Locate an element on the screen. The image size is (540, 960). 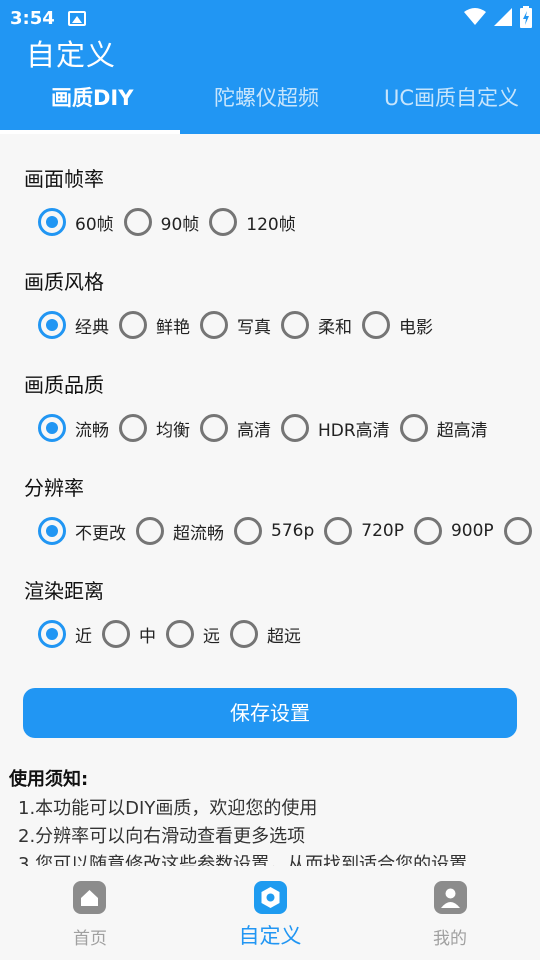
radio-group-frame-rate: 60帧 90帧 120帧 is located at coordinates (172, 222).